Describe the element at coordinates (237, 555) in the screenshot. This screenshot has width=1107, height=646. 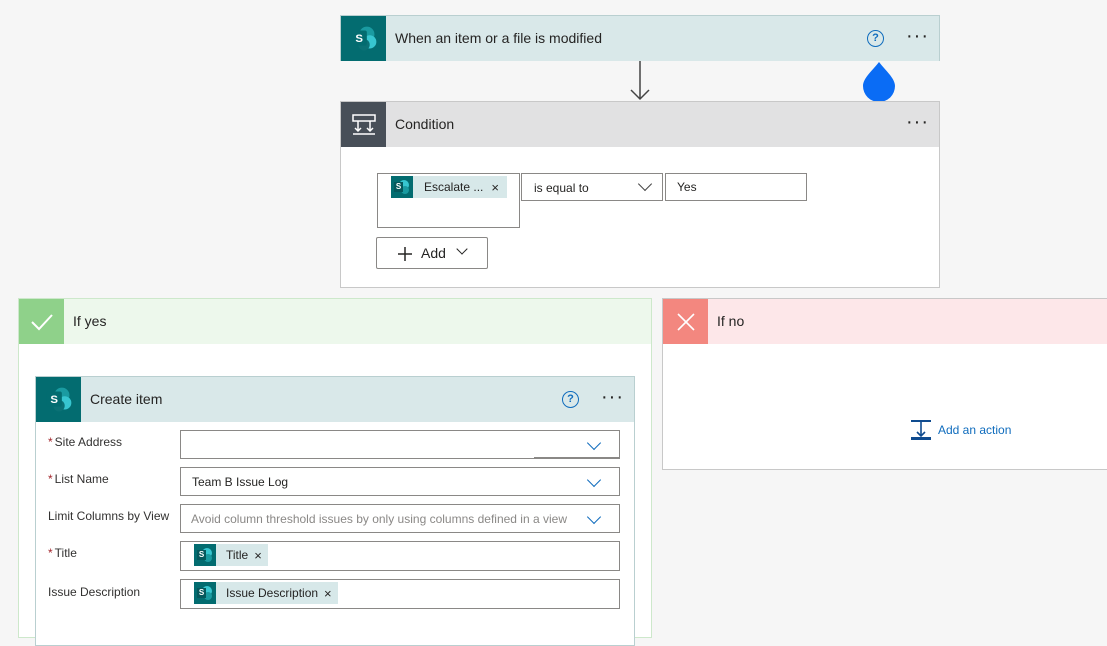
I see `token-label: Title` at that location.